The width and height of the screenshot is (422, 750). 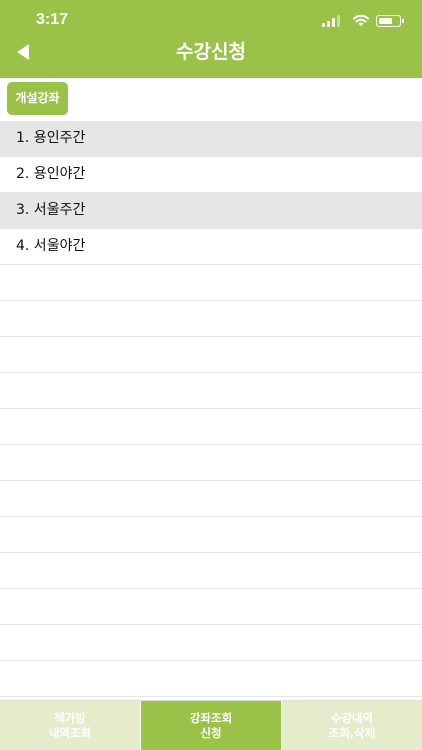 I want to click on list-item-seoul-night: 4. 서울야간, so click(x=211, y=247).